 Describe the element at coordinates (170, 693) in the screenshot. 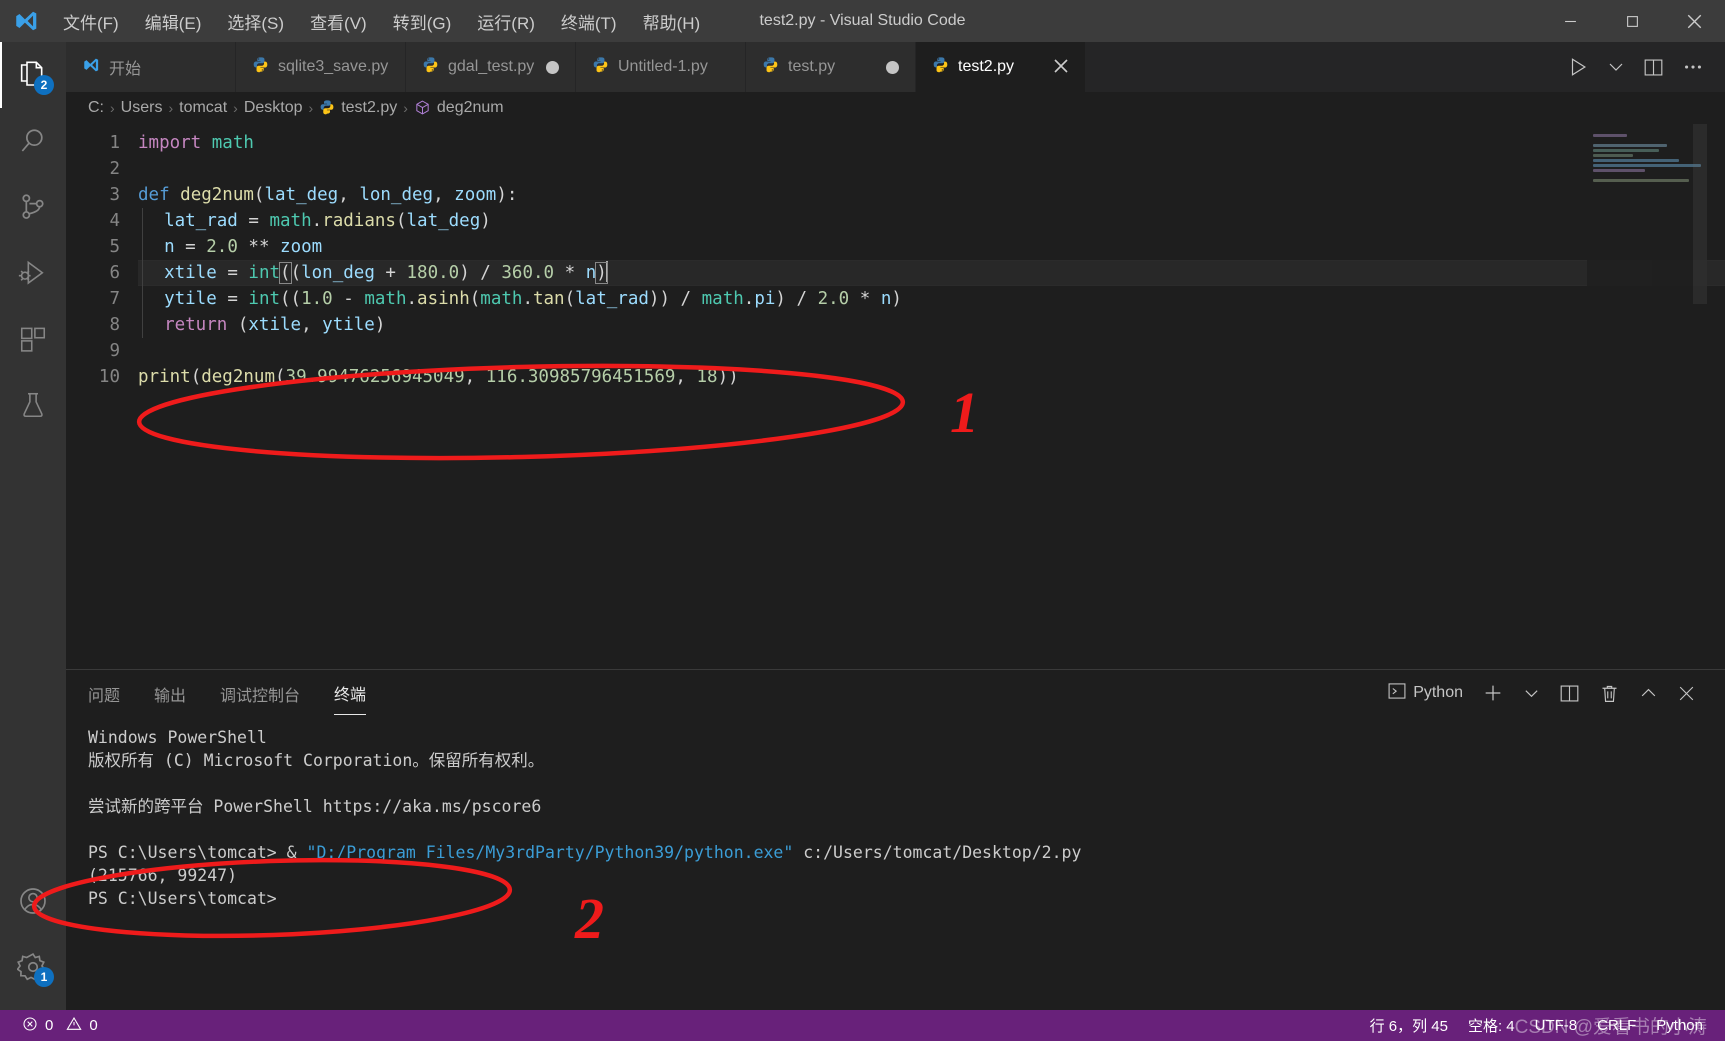

I see `panel-tab-output: 输出` at that location.